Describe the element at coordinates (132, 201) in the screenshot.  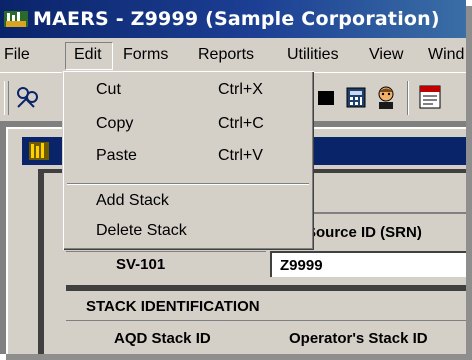
I see `menu-item-add-stack: Add Stack` at that location.